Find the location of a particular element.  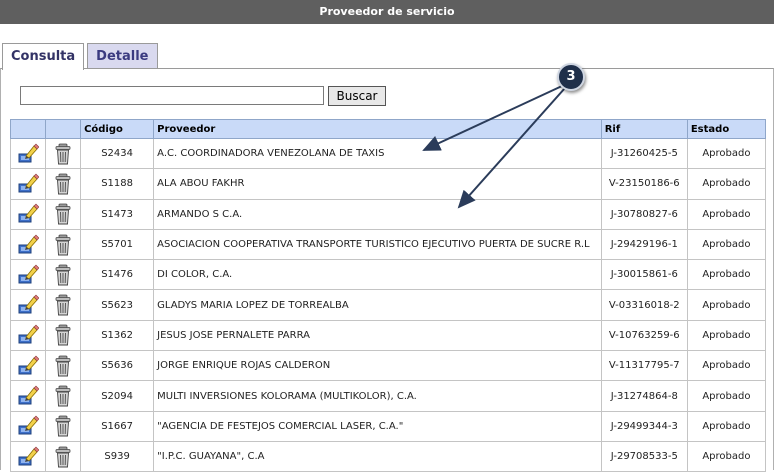

header-codigo: Código is located at coordinates (117, 129).